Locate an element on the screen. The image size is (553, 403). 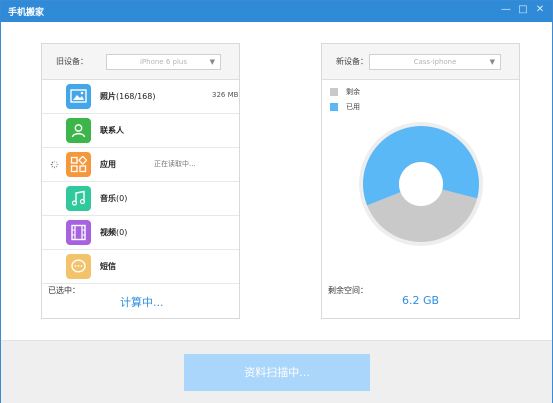
new-device-select: Cass-iphone ▼ is located at coordinates (435, 62).